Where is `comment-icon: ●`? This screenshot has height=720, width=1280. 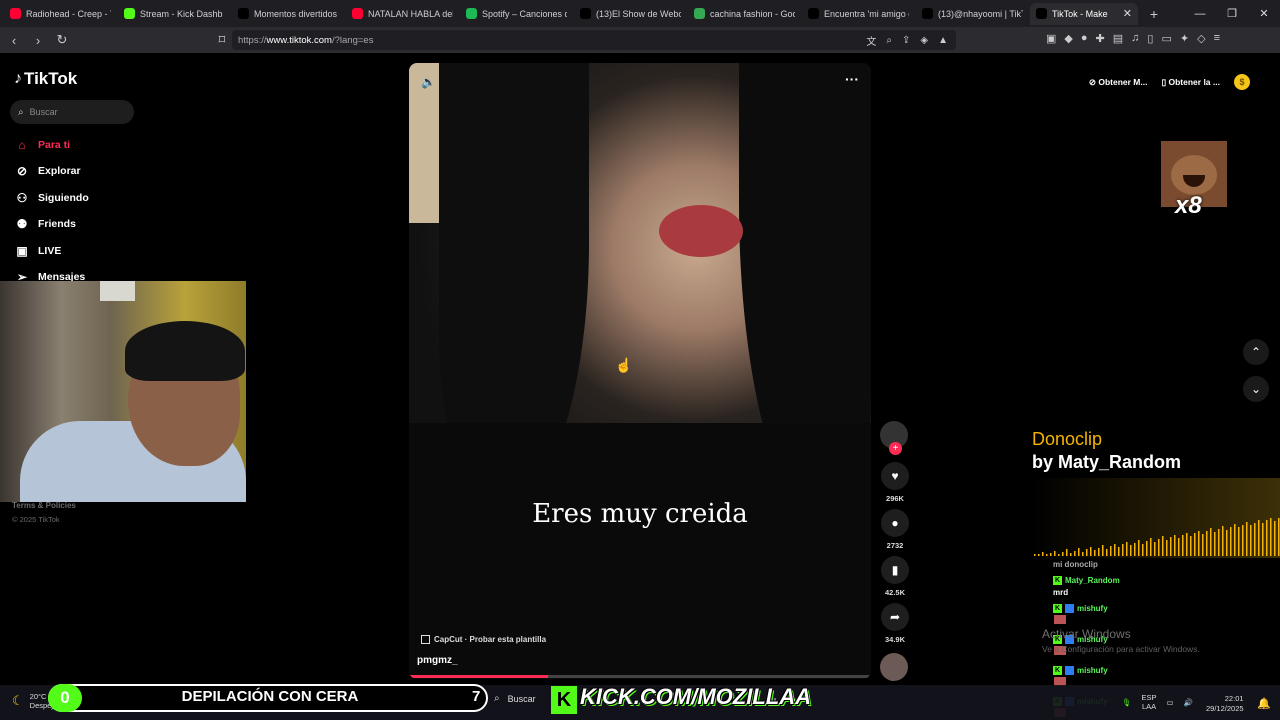
comment-icon: ● is located at coordinates (895, 523).